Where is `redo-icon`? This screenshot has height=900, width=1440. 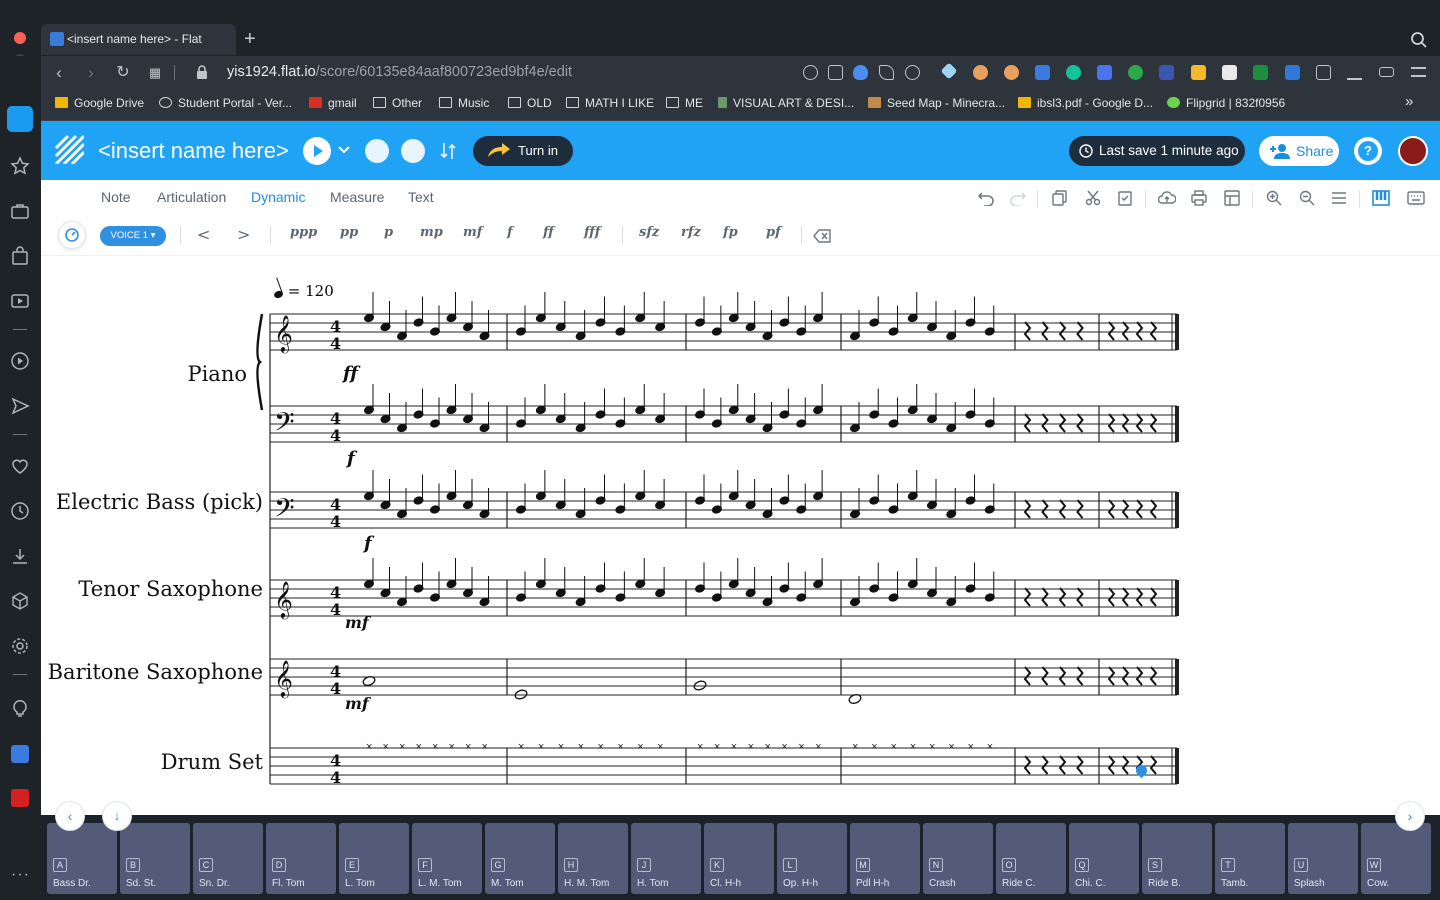
redo-icon is located at coordinates (1018, 198).